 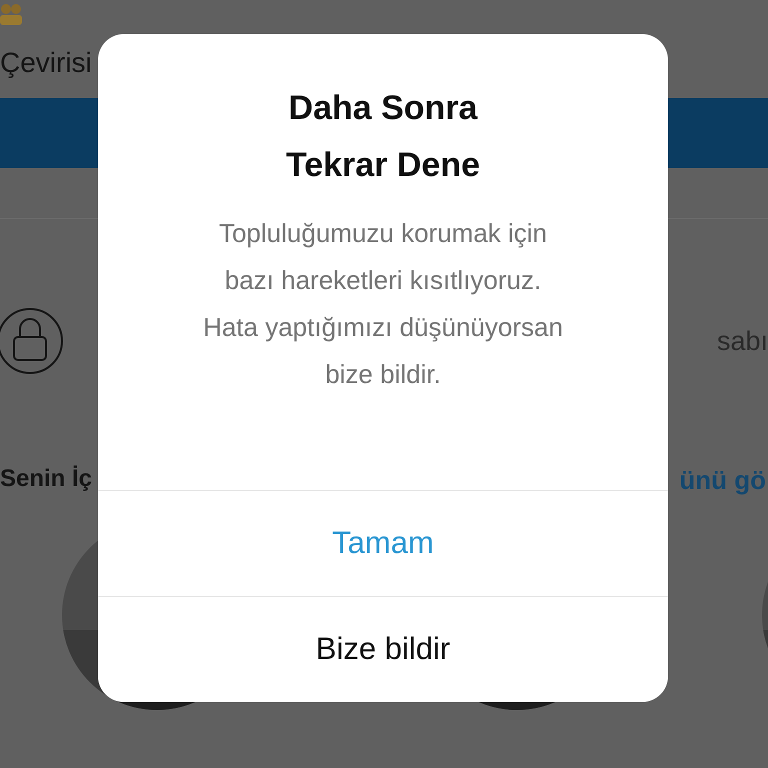 I want to click on dialog-message: Topluluğumuzu korumak için bazı hareketleri kısıtlıyoruz. Hata yaptığımızı düşünüyorsan bize bildir., so click(x=383, y=304).